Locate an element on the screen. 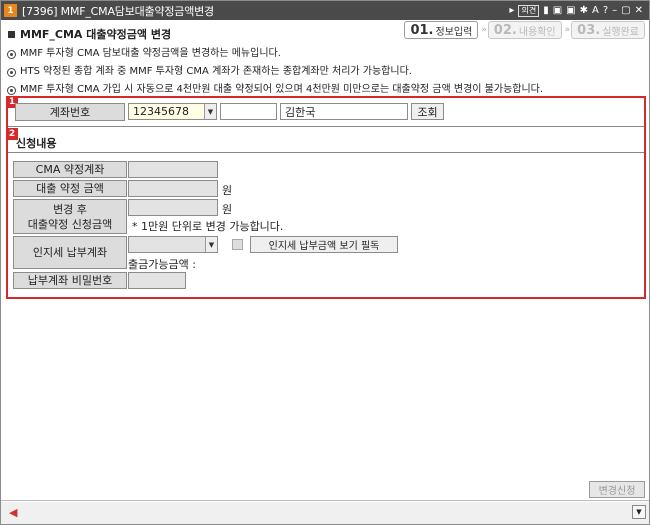  minimize-icon: – is located at coordinates (614, 10).